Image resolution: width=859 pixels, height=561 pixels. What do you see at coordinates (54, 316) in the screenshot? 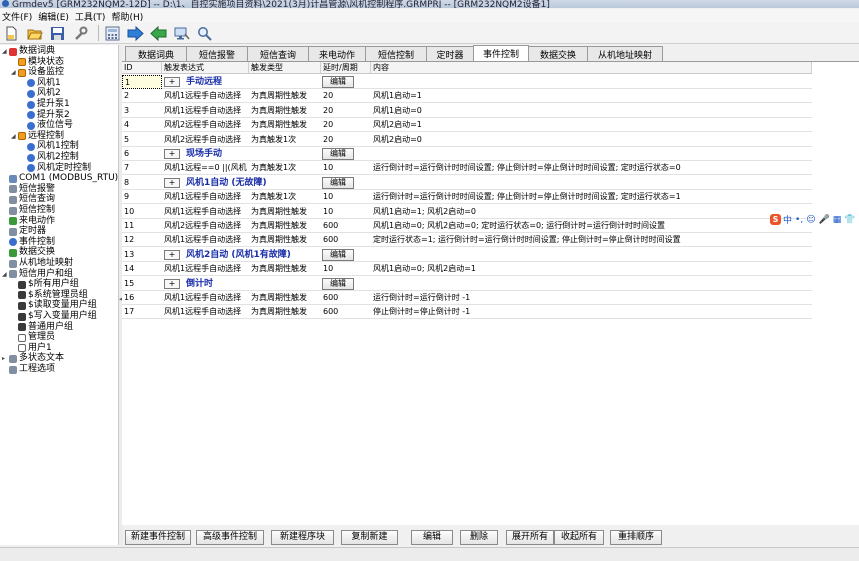
I see `tree-item: $写入变量用户组` at bounding box center [54, 316].